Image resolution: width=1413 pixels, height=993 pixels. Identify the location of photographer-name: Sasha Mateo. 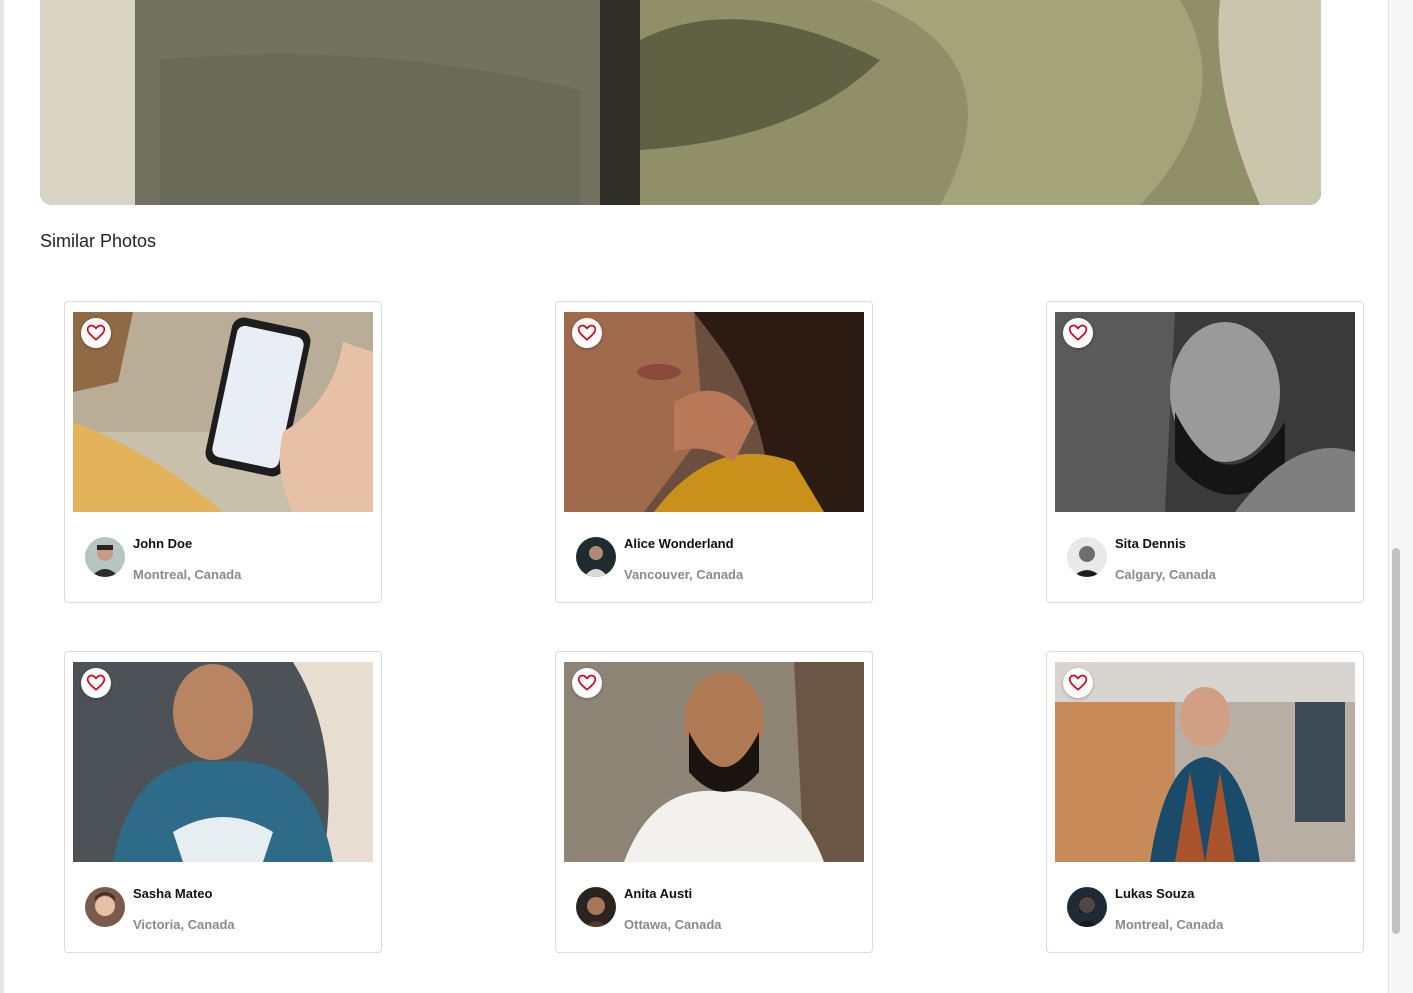
(173, 893).